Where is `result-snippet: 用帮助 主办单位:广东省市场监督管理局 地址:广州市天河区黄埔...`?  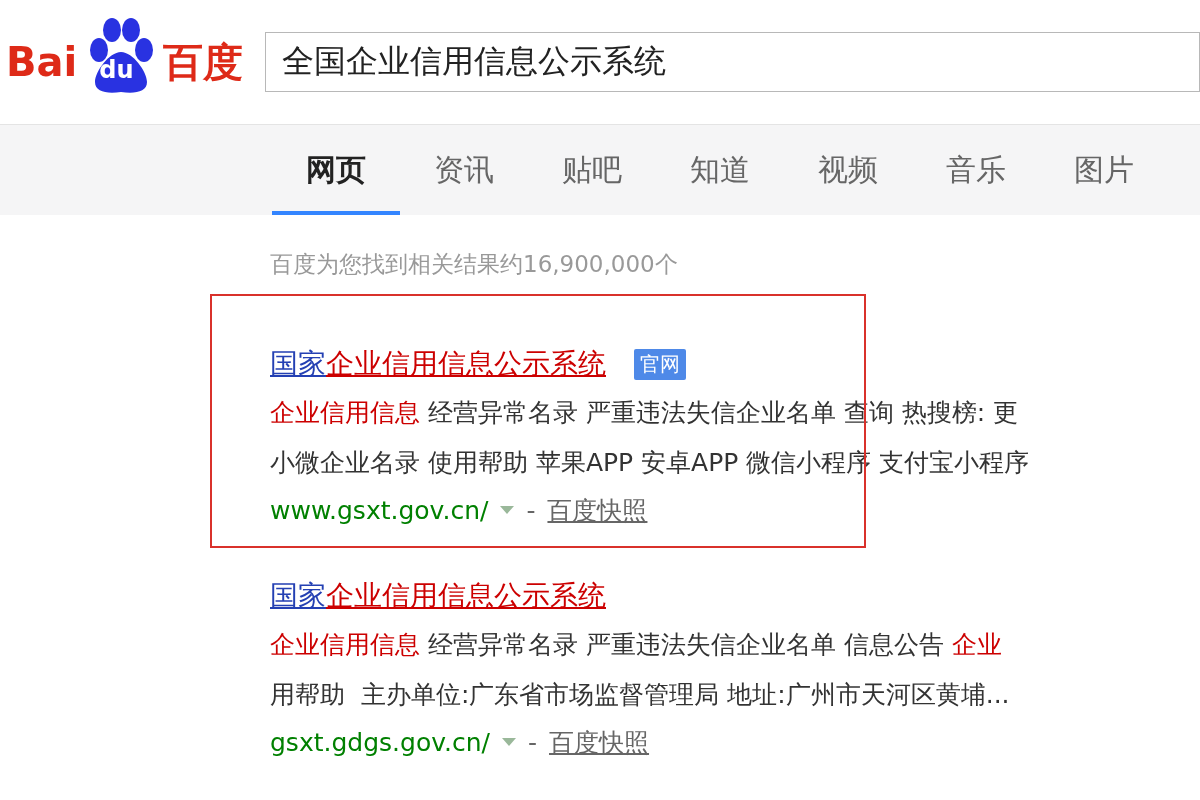 result-snippet: 用帮助 主办单位:广东省市场监督管理局 地址:广州市天河区黄埔... is located at coordinates (640, 694).